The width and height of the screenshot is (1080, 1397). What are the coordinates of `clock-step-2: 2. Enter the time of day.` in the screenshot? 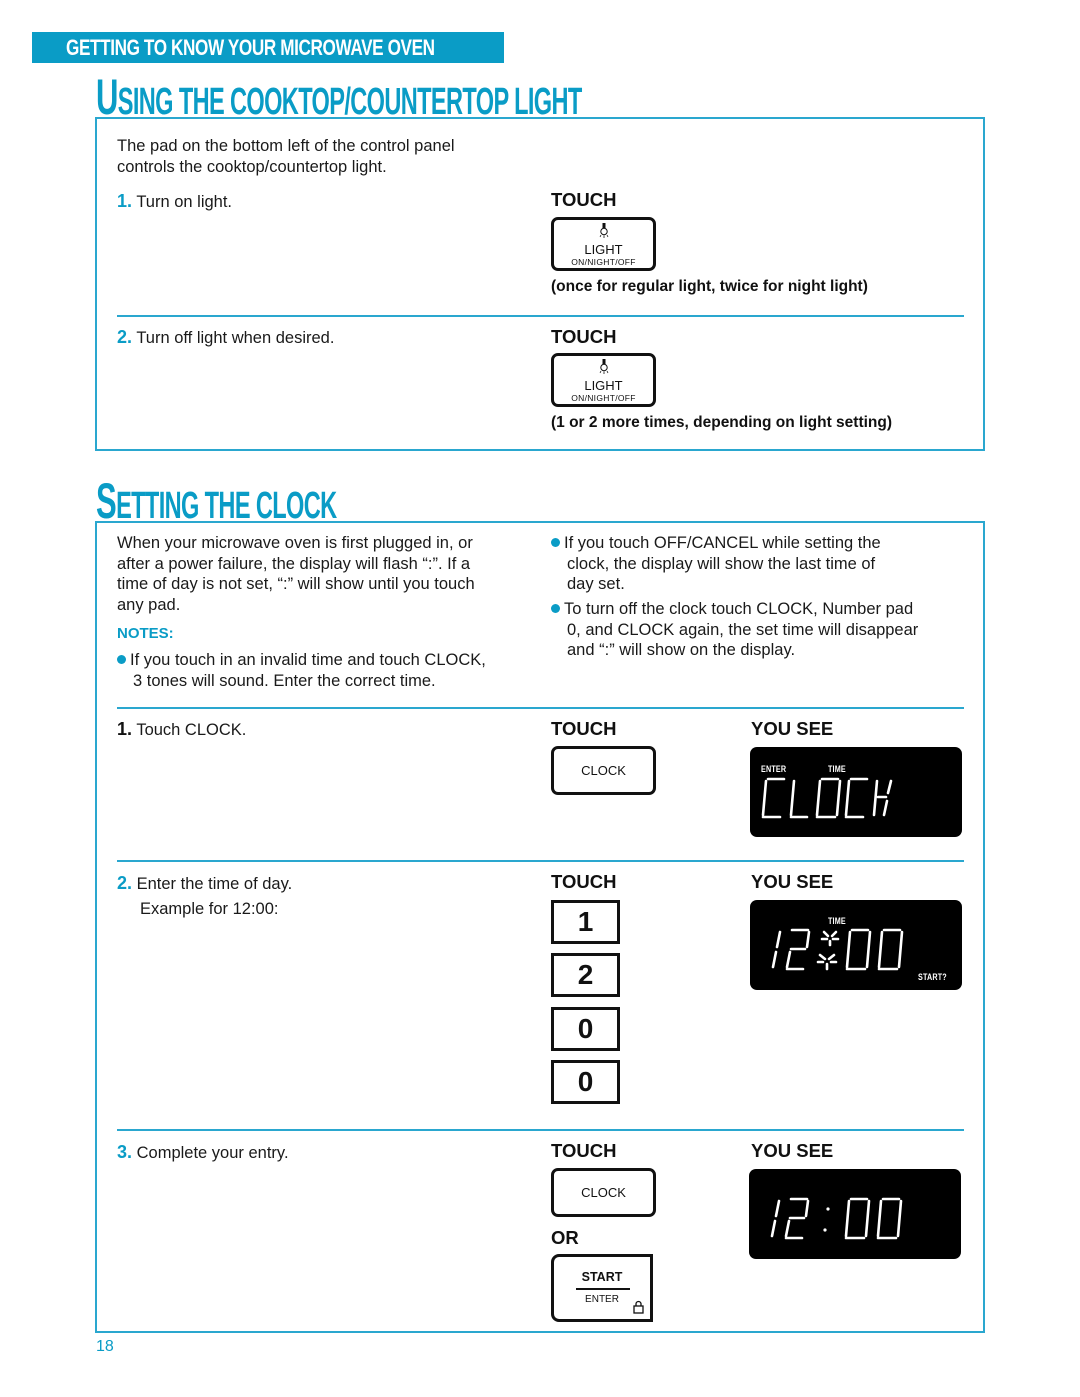 It's located at (205, 883).